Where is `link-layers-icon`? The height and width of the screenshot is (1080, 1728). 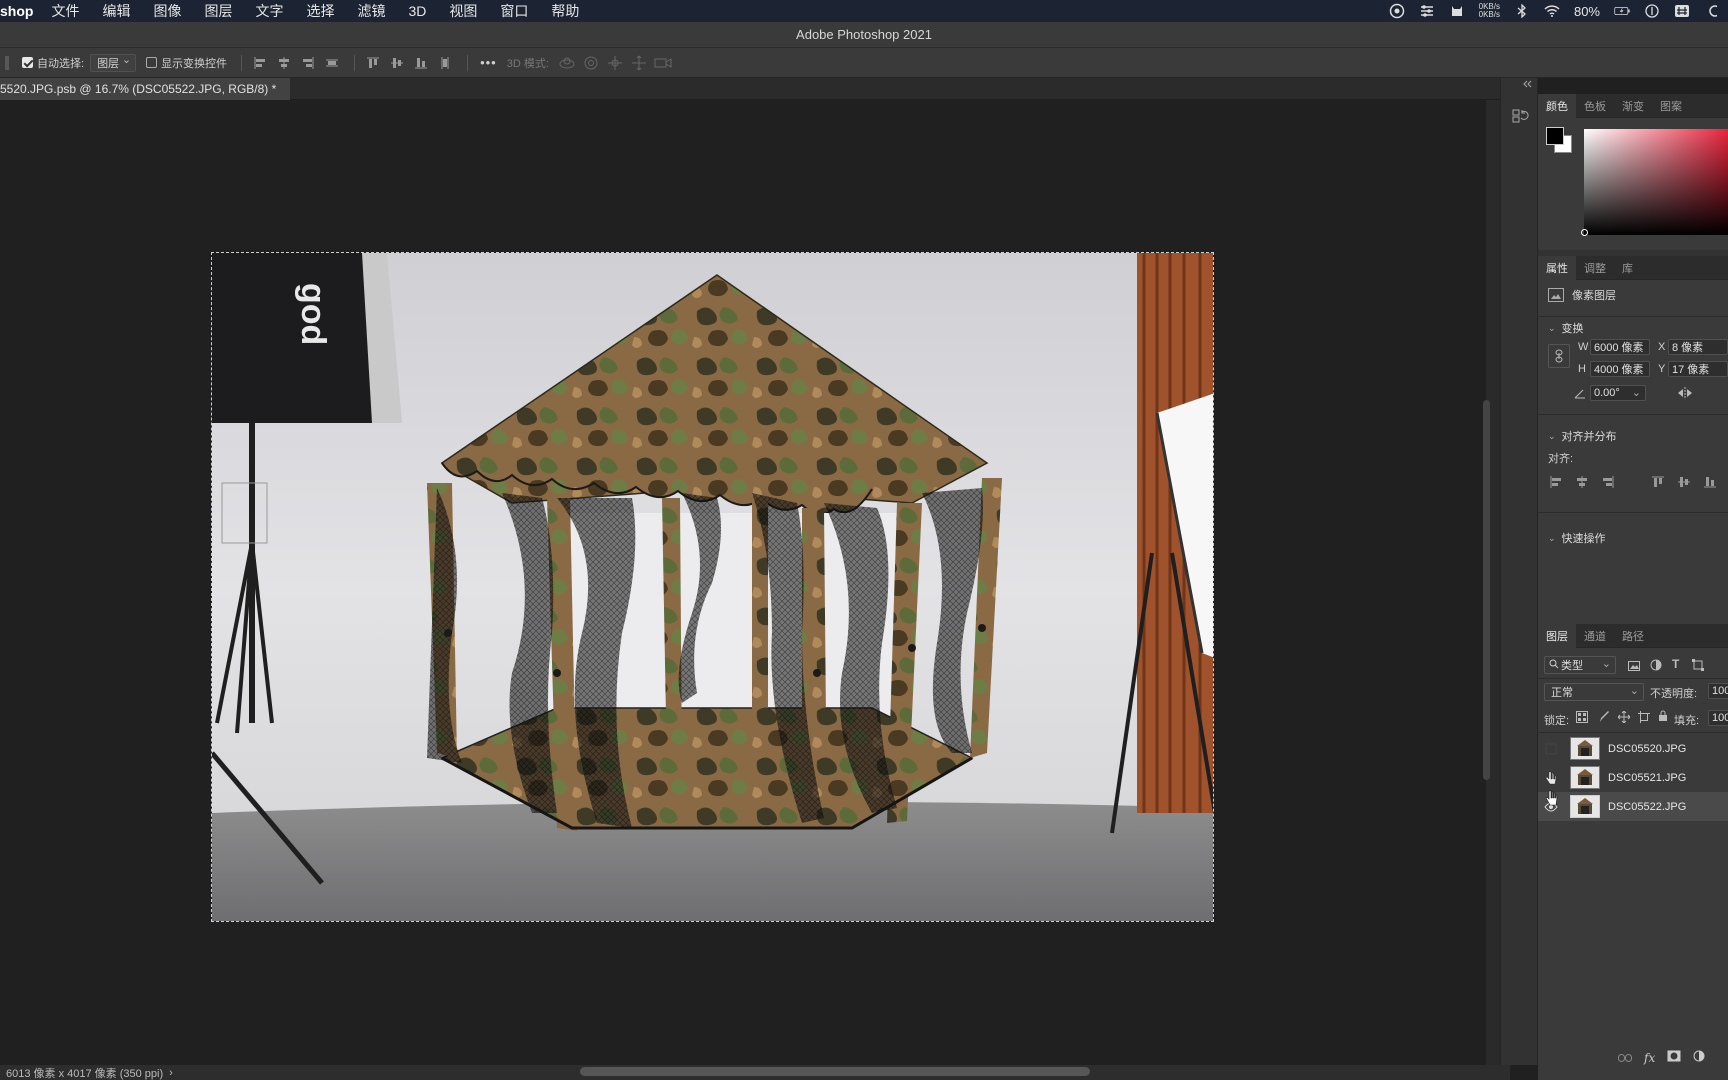
link-layers-icon is located at coordinates (1625, 1058).